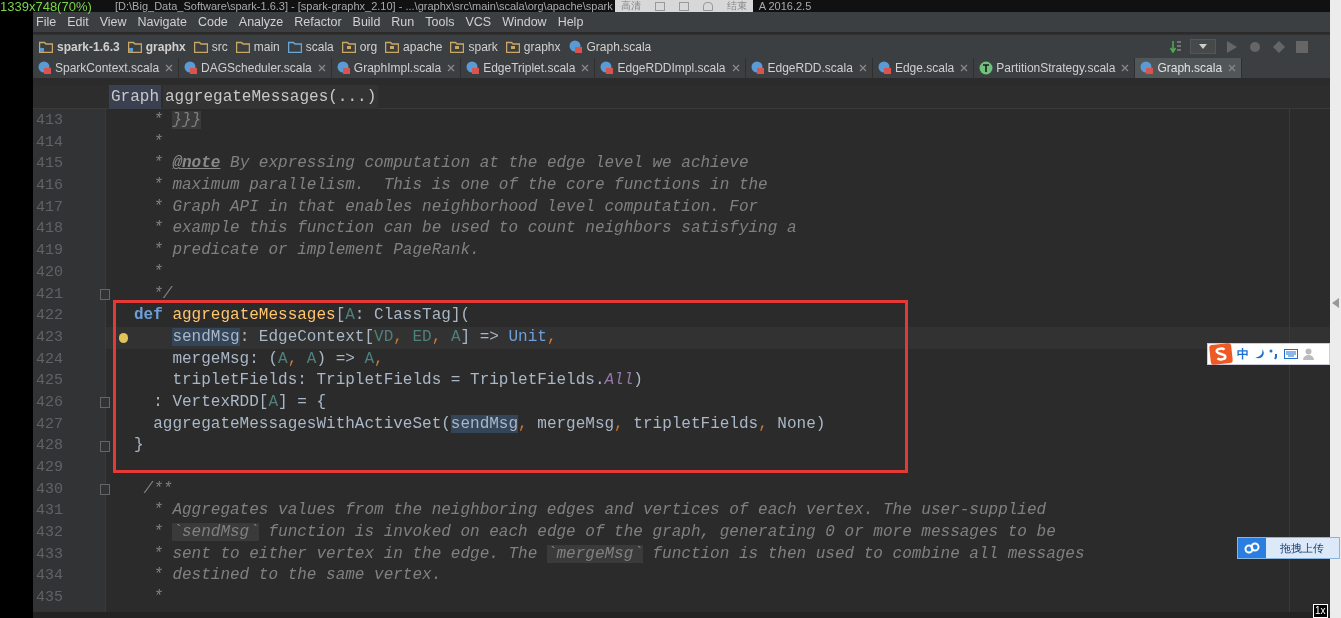 The height and width of the screenshot is (618, 1341). Describe the element at coordinates (46, 22) in the screenshot. I see `menu-item: File` at that location.